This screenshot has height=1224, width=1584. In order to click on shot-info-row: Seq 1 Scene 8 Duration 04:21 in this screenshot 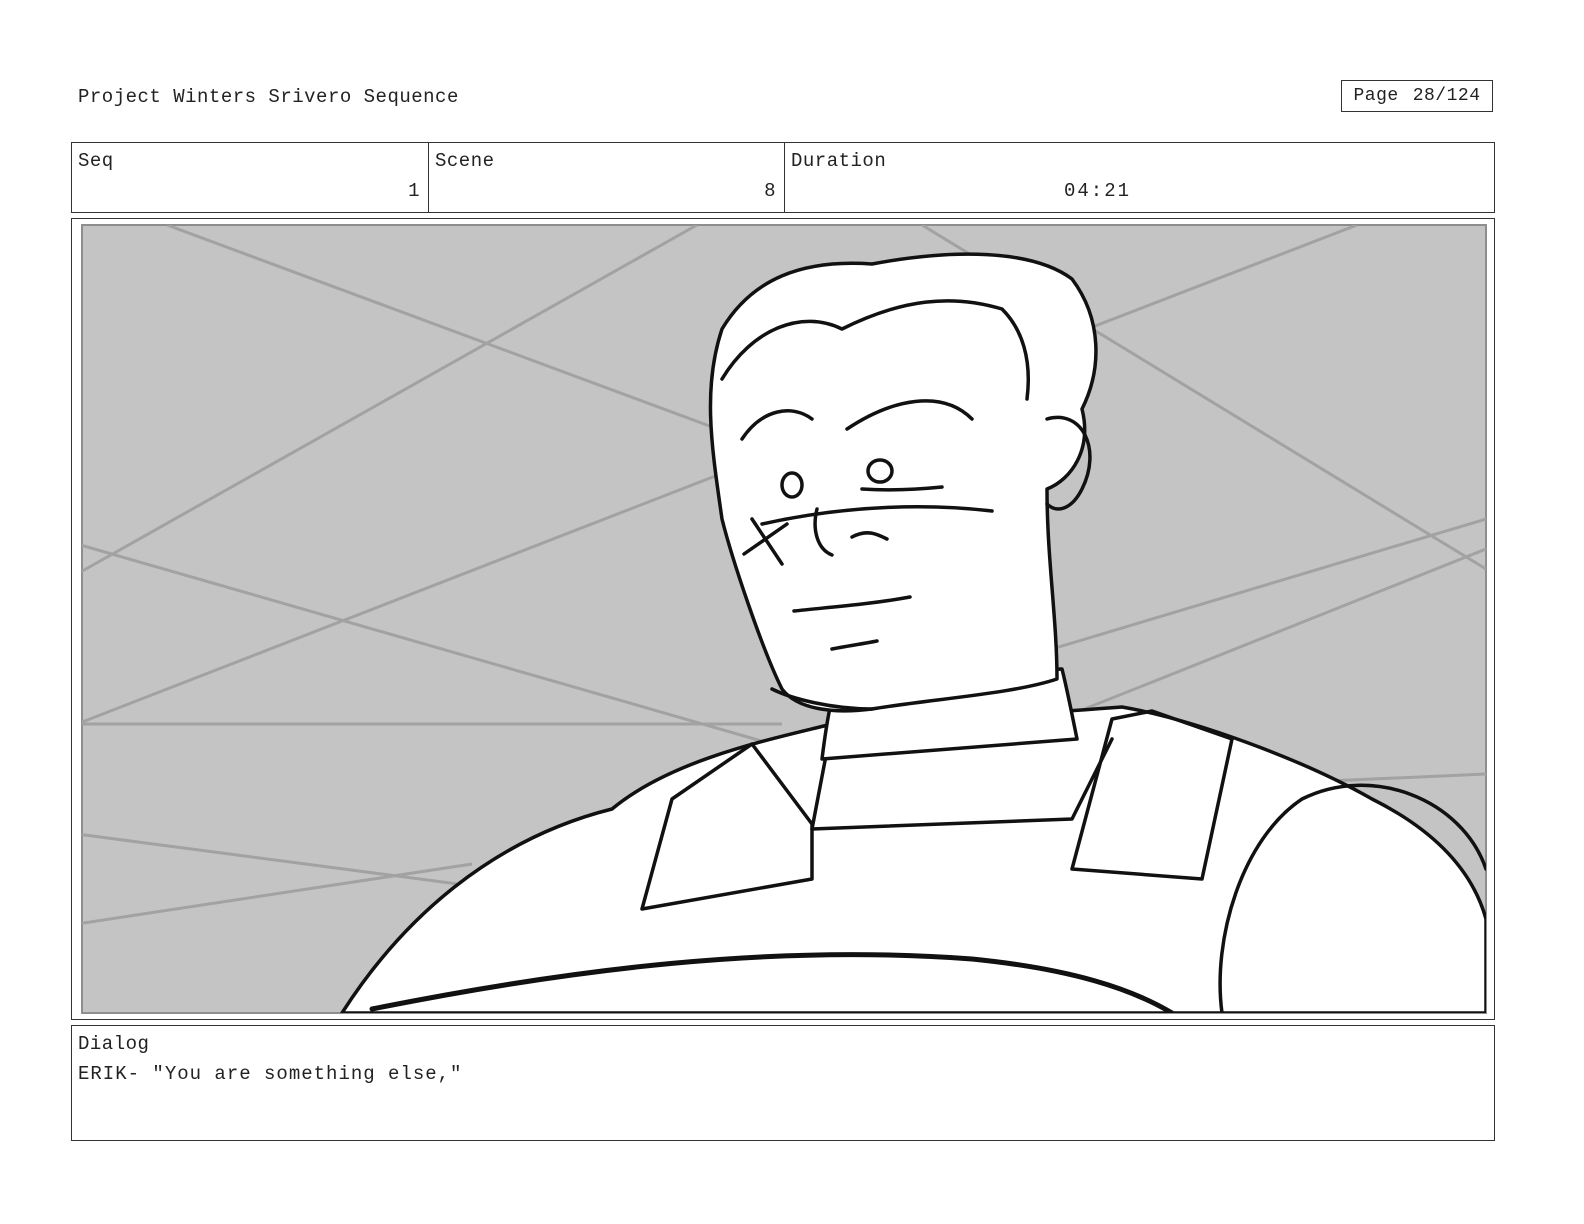, I will do `click(783, 177)`.